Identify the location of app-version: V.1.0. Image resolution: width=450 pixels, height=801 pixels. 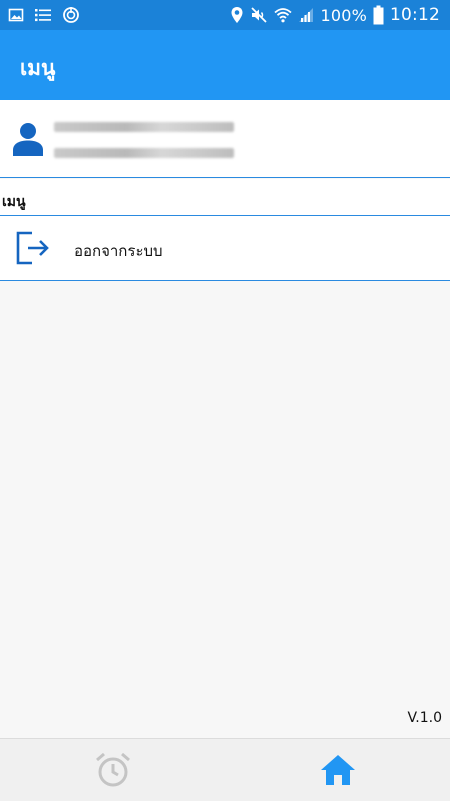
(425, 718).